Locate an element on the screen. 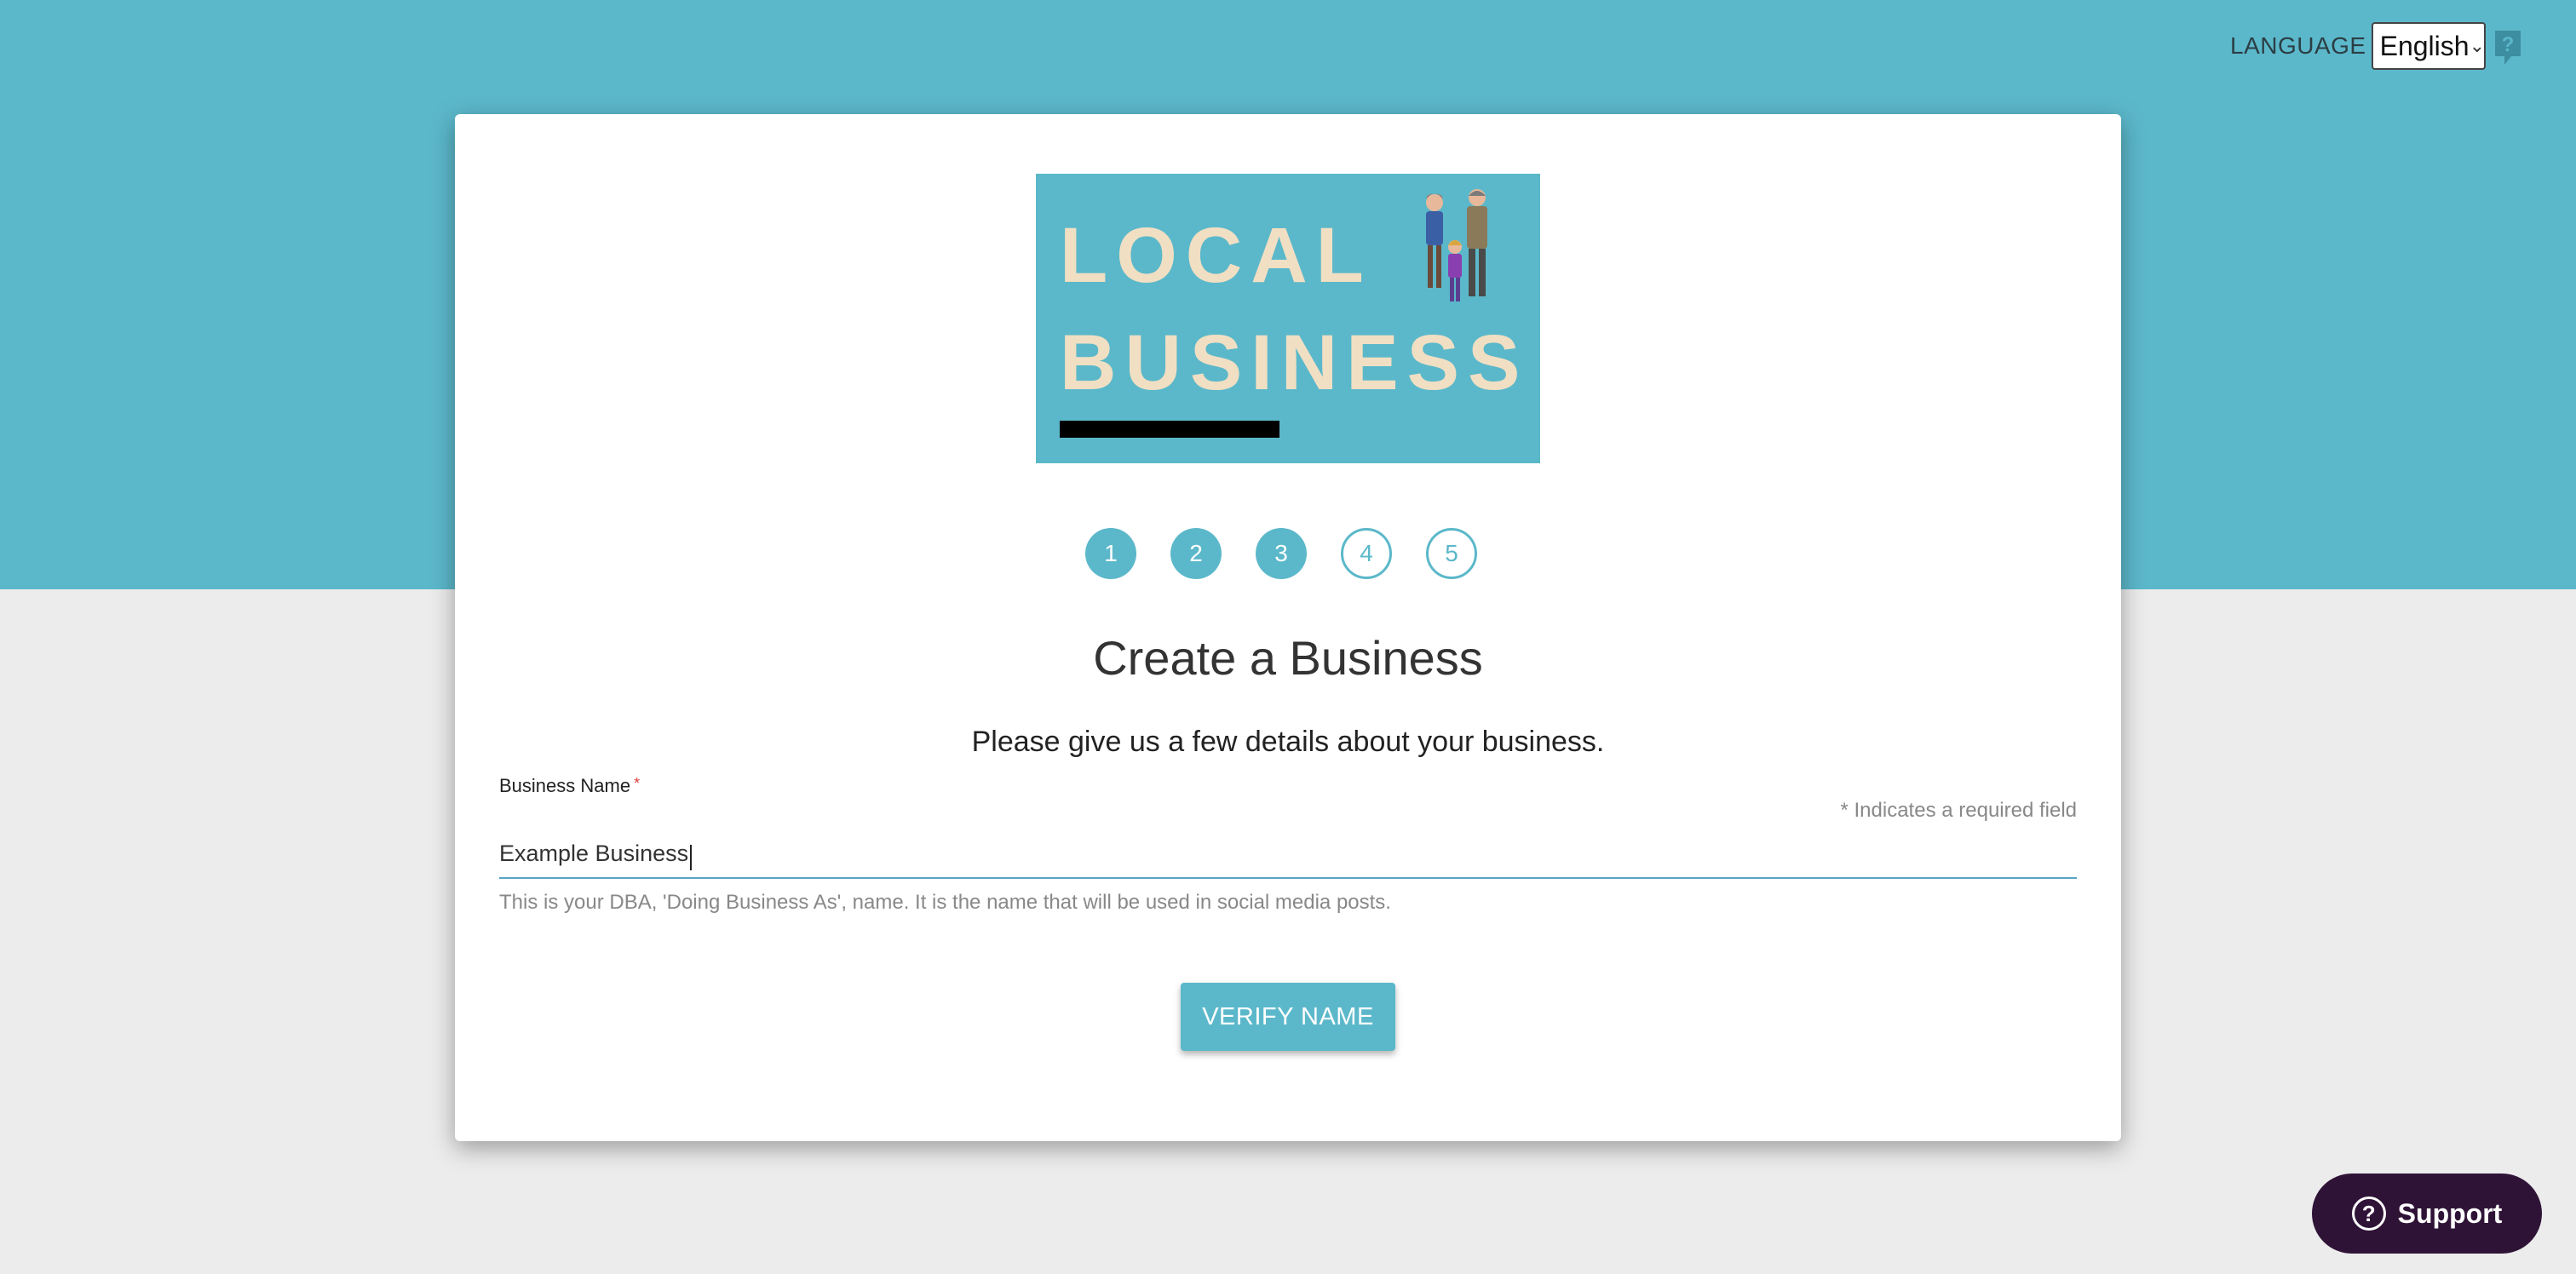 This screenshot has width=2576, height=1274. logo-line-2: BUSINESS is located at coordinates (1294, 362).